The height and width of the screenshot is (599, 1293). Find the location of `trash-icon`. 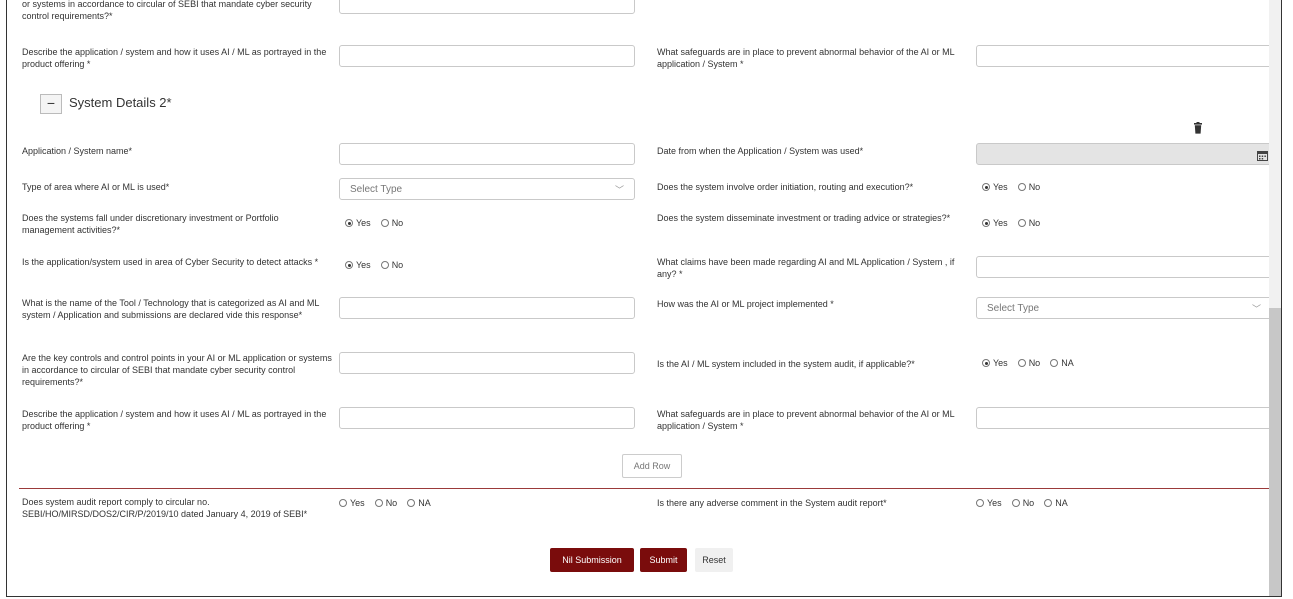

trash-icon is located at coordinates (1198, 130).